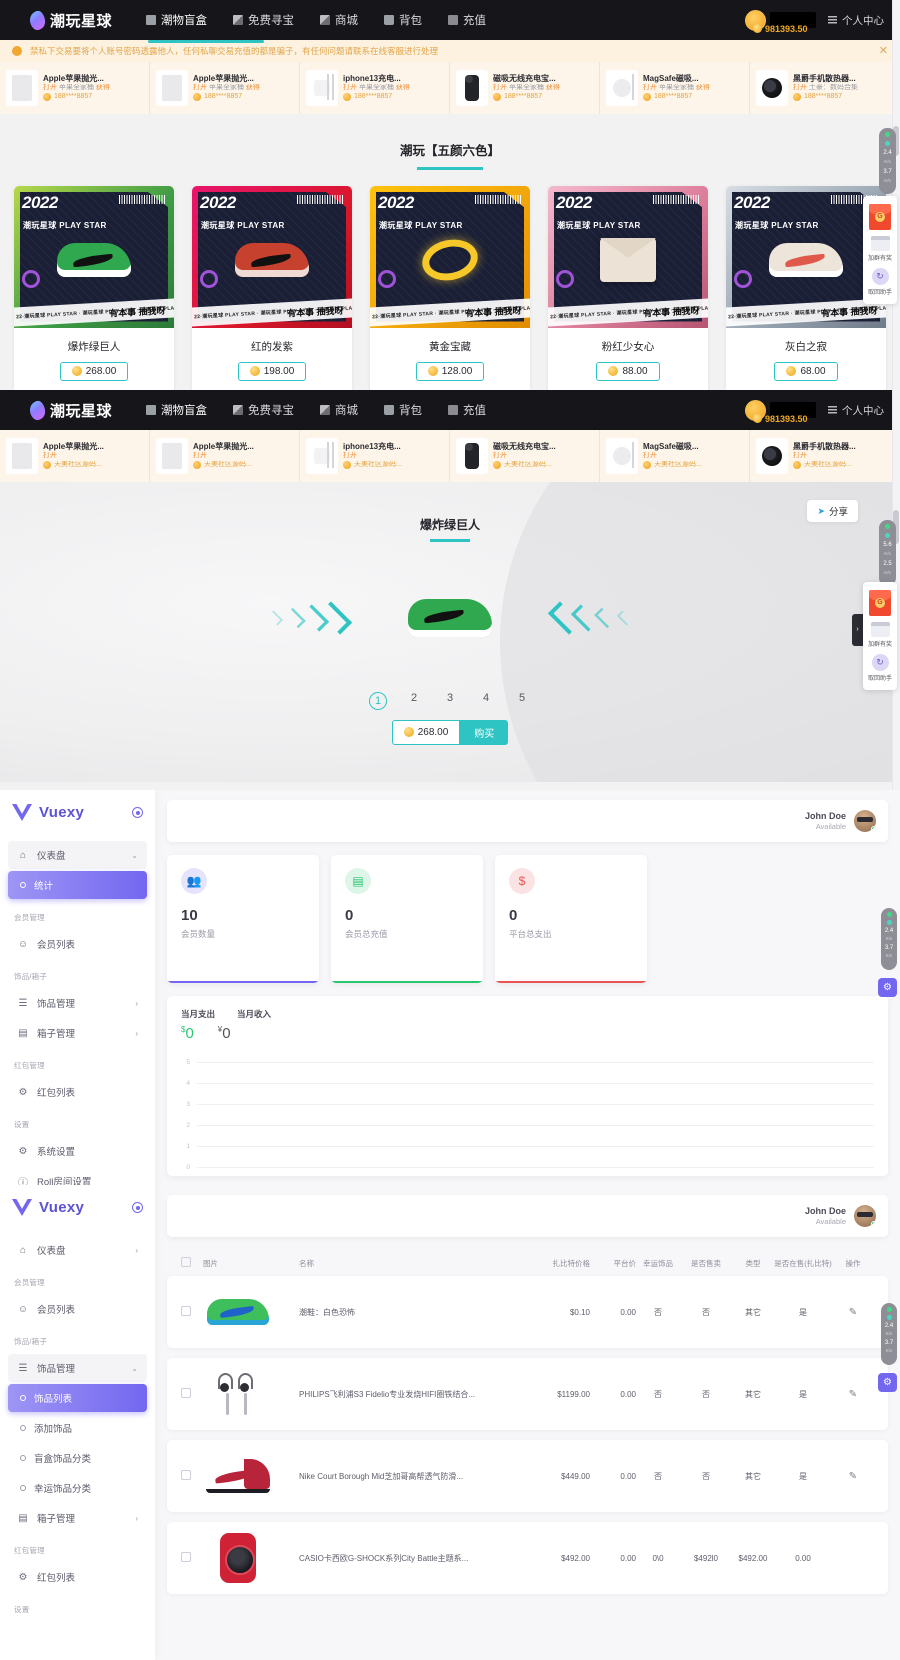 The width and height of the screenshot is (900, 1660). Describe the element at coordinates (889, 939) in the screenshot. I see `system-monitor-widget-3: 2.4 K/s 3.7 K/s` at that location.